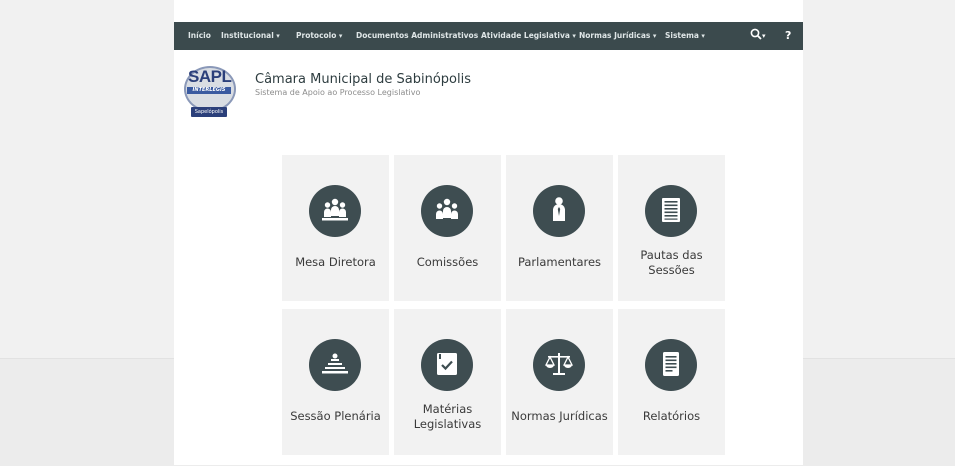  I want to click on scales-icon, so click(559, 365).